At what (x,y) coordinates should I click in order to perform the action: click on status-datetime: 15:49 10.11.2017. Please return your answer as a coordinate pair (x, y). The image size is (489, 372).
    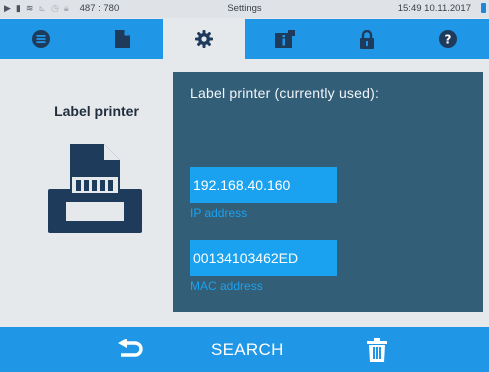
    Looking at the image, I should click on (434, 8).